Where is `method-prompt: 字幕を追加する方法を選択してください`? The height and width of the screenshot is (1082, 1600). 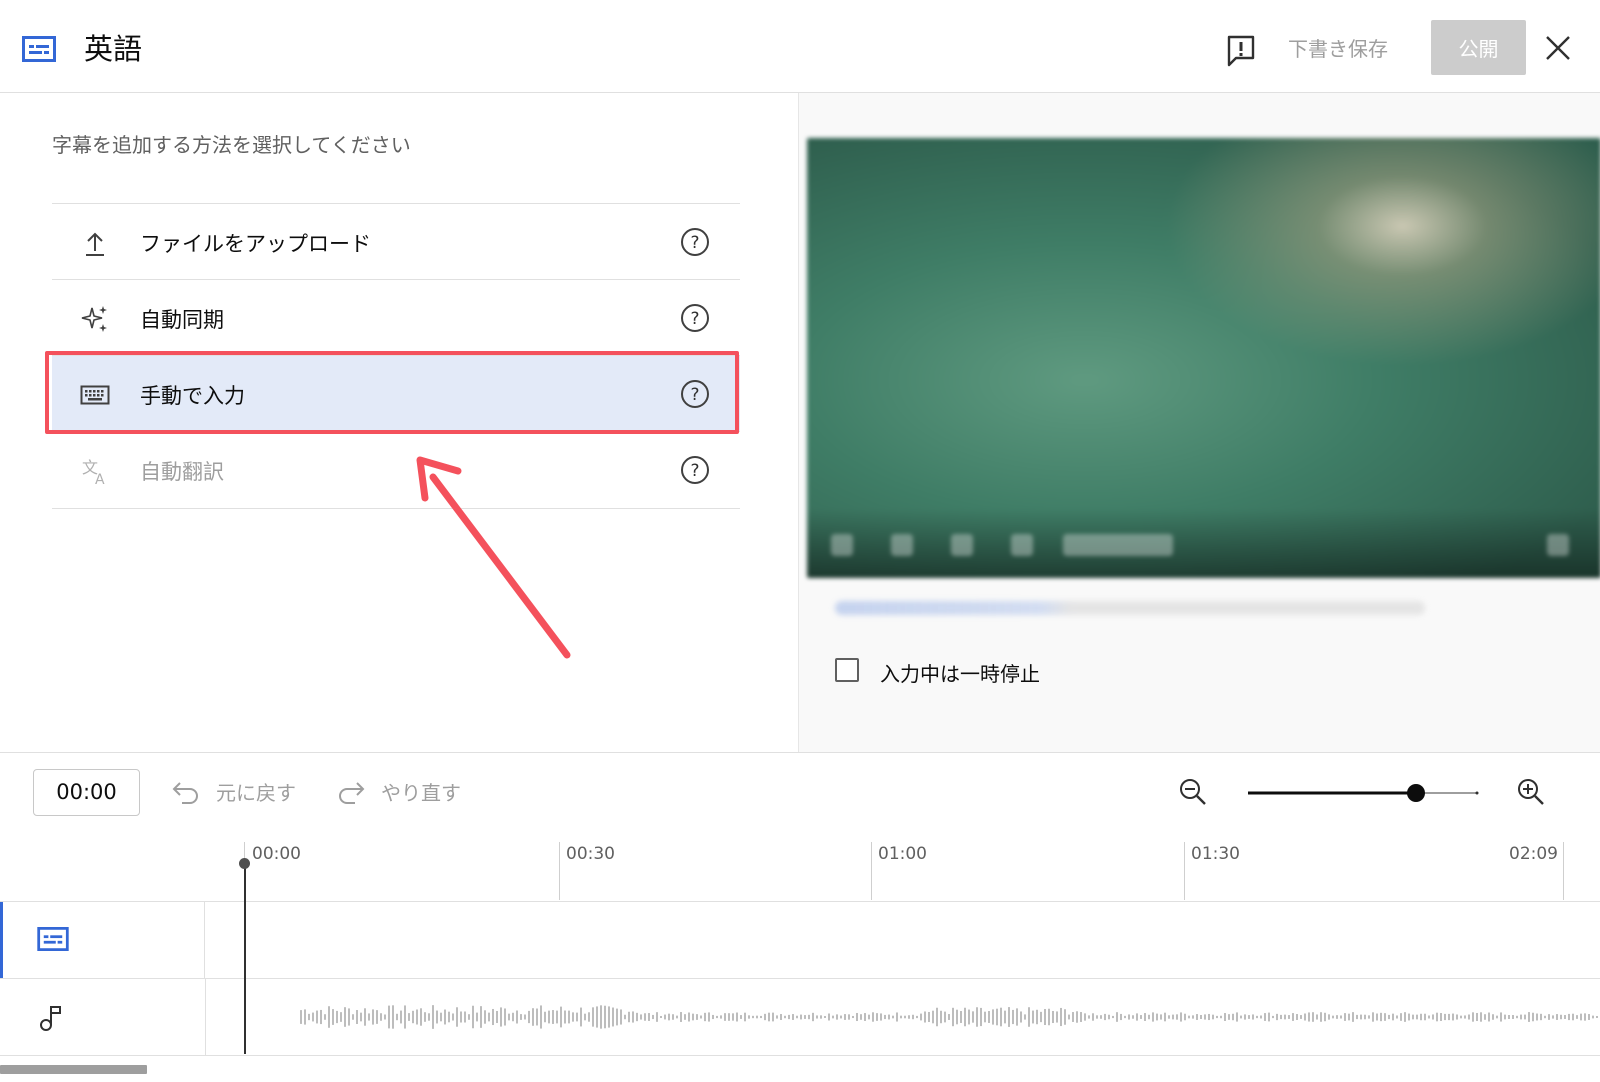 method-prompt: 字幕を追加する方法を選択してください is located at coordinates (231, 145).